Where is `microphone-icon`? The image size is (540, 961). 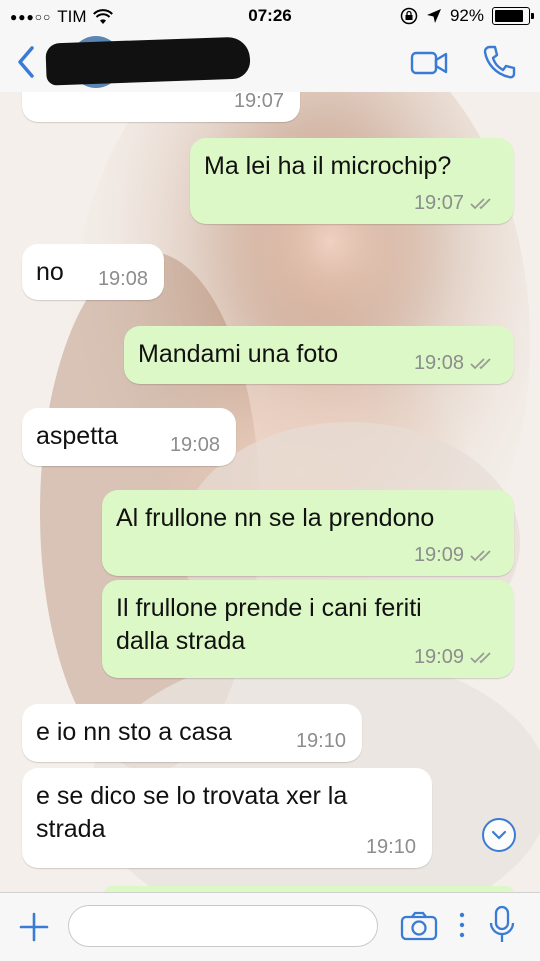 microphone-icon is located at coordinates (502, 925).